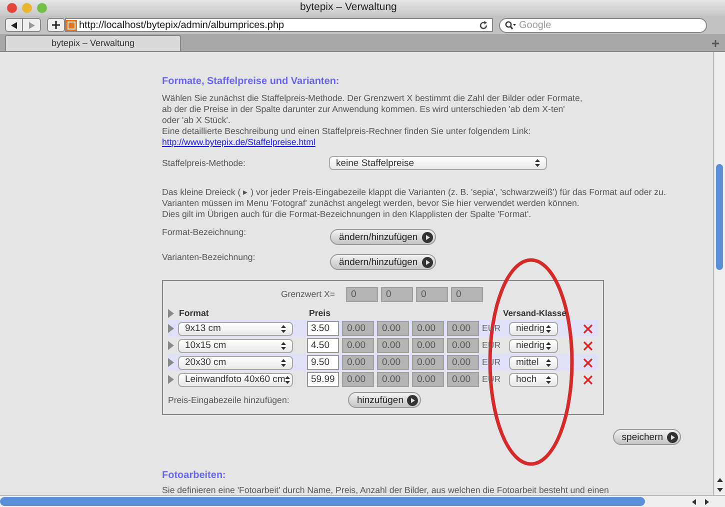 This screenshot has width=725, height=507. What do you see at coordinates (320, 313) in the screenshot?
I see `column-header: Preis` at bounding box center [320, 313].